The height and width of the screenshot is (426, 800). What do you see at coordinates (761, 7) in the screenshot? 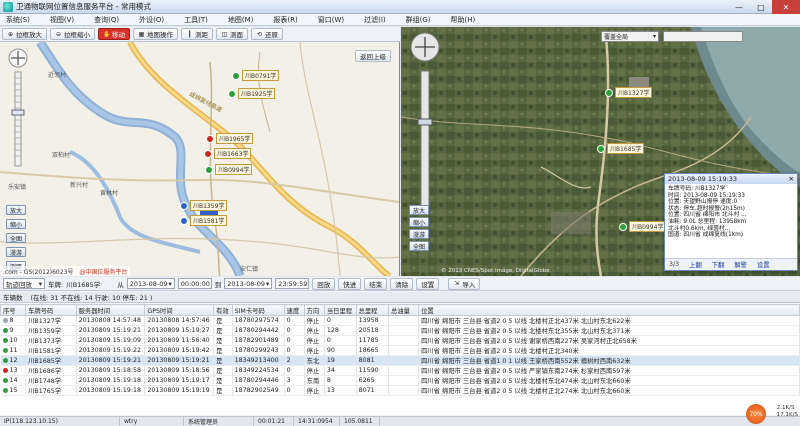
I see `maximize-icon: □` at bounding box center [761, 7].